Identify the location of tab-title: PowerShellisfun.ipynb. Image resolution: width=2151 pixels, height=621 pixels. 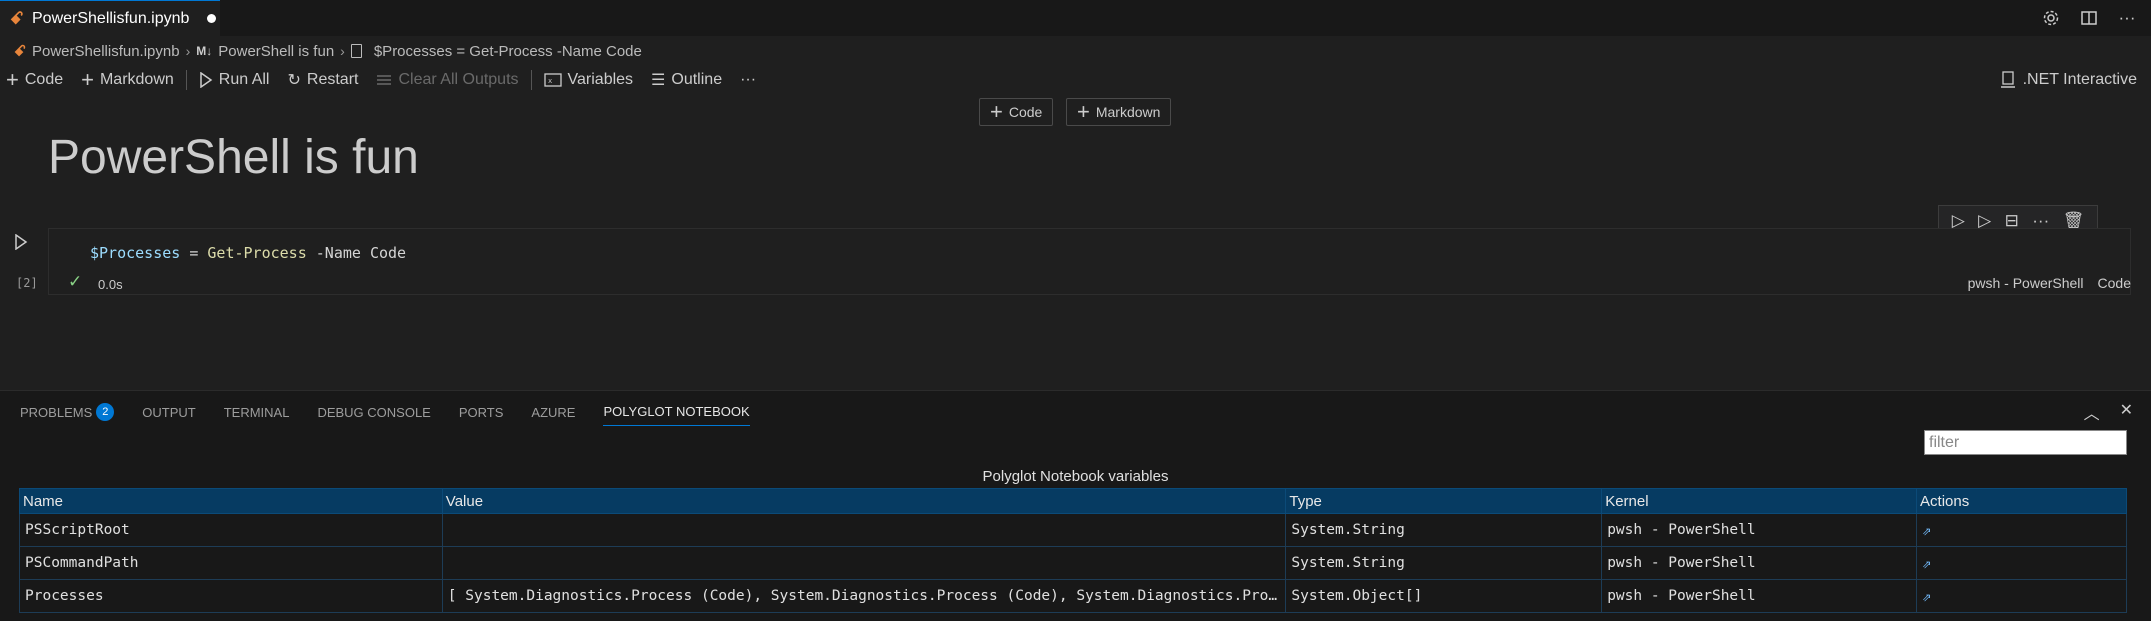
(111, 18).